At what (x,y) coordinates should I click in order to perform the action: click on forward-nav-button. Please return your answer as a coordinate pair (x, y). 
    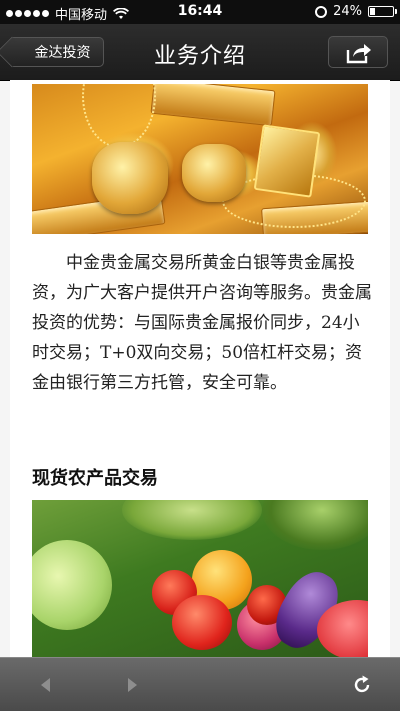
    Looking at the image, I should click on (132, 684).